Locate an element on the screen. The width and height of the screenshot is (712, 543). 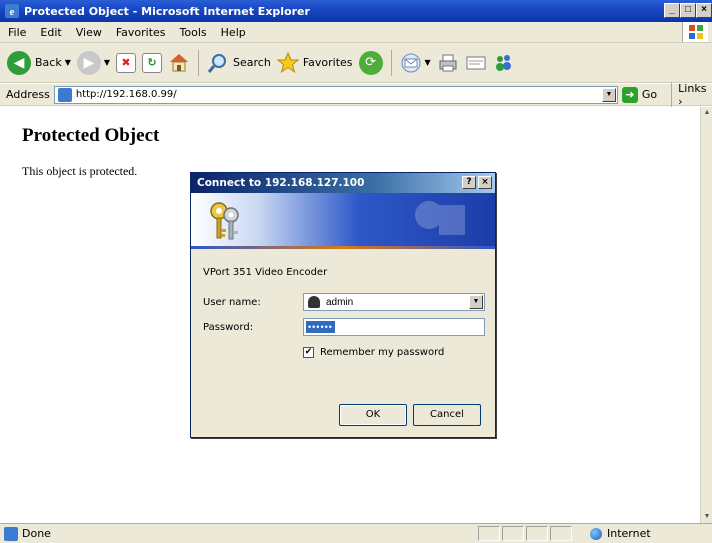
zone-label: Internet is located at coordinates (629, 533).